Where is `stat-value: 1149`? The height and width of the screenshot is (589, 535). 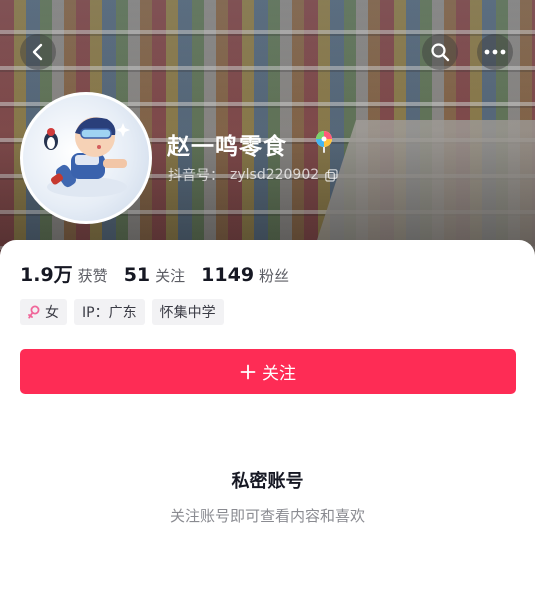 stat-value: 1149 is located at coordinates (228, 275).